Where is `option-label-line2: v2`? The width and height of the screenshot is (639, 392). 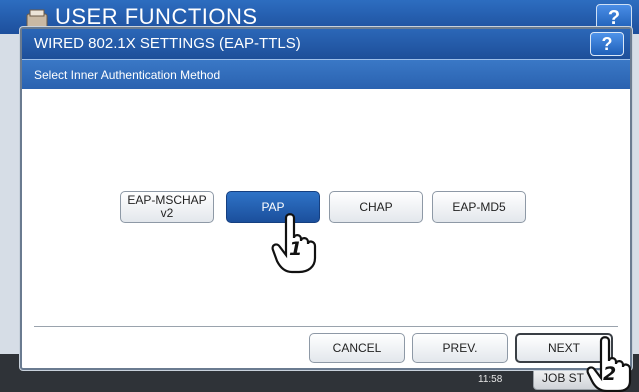 option-label-line2: v2 is located at coordinates (167, 213).